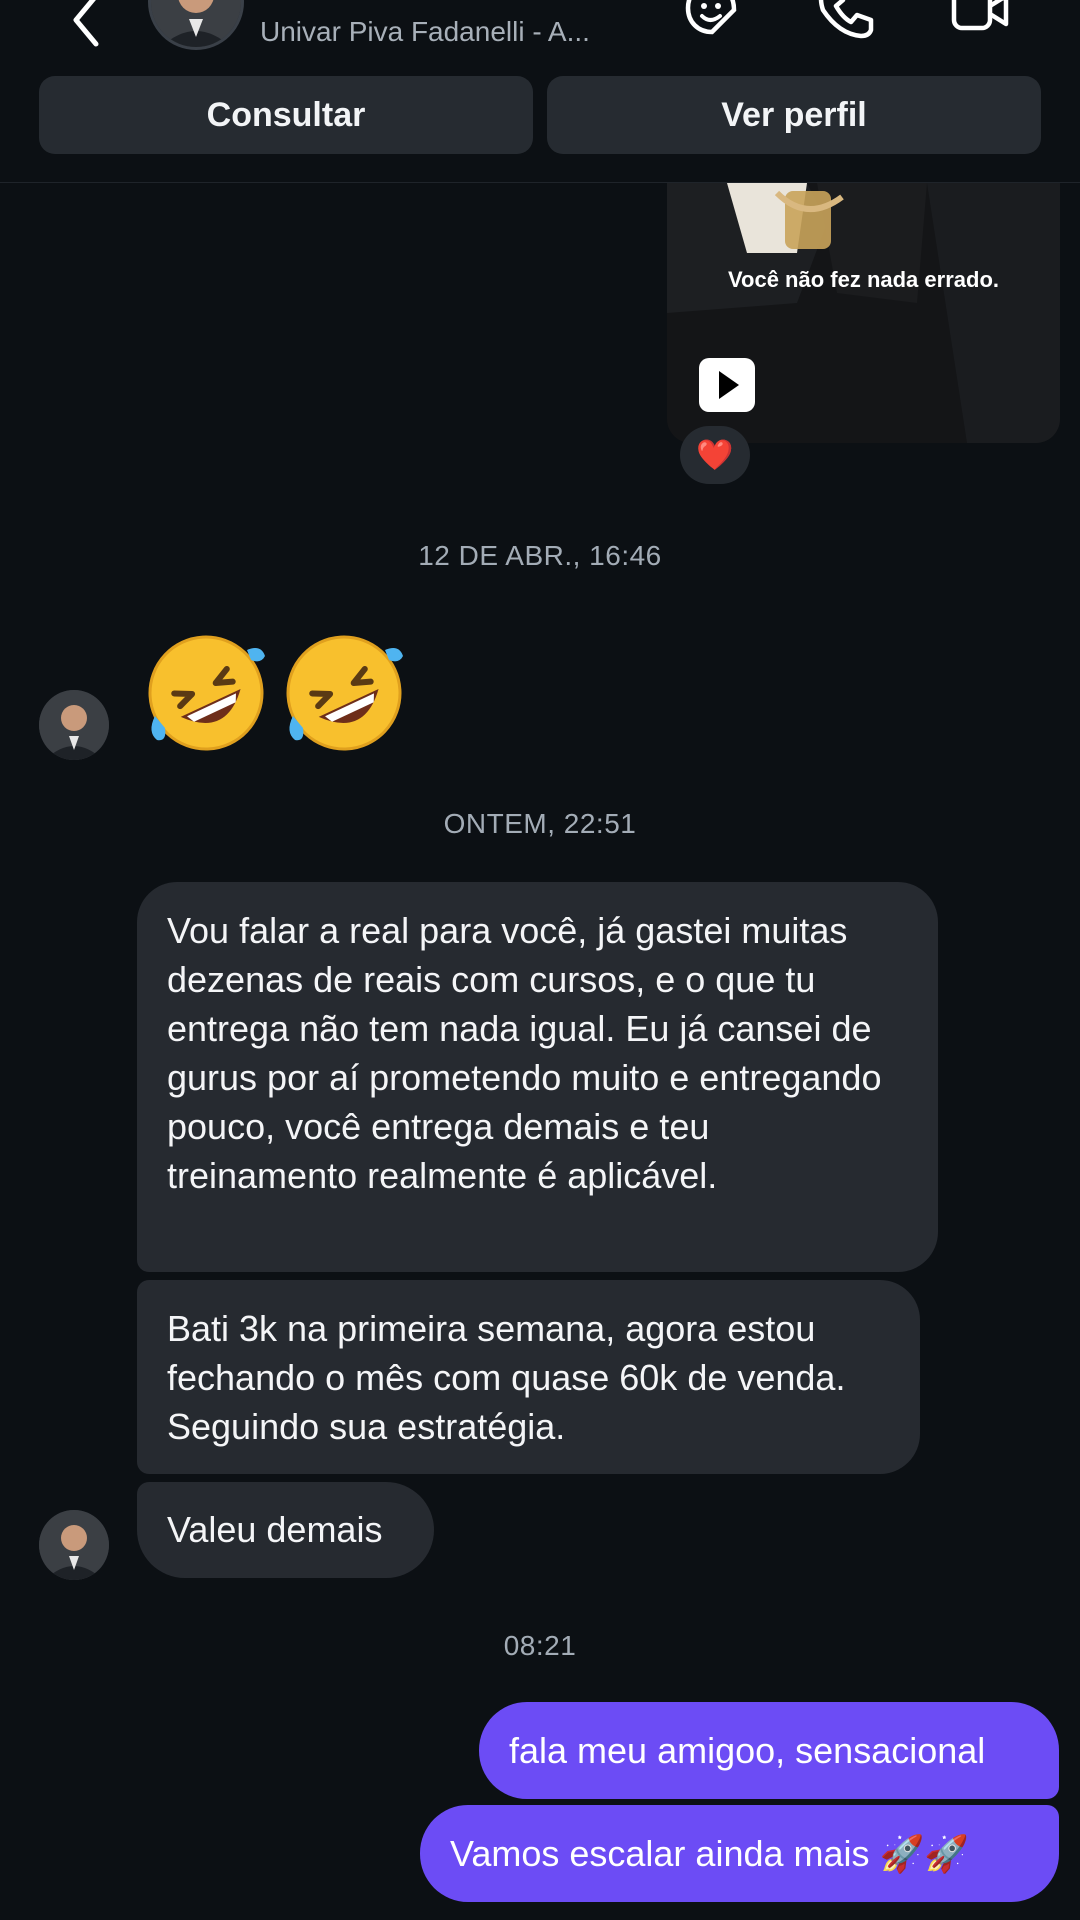  What do you see at coordinates (863, 279) in the screenshot?
I see `video-caption: Você não fez nada errado.` at bounding box center [863, 279].